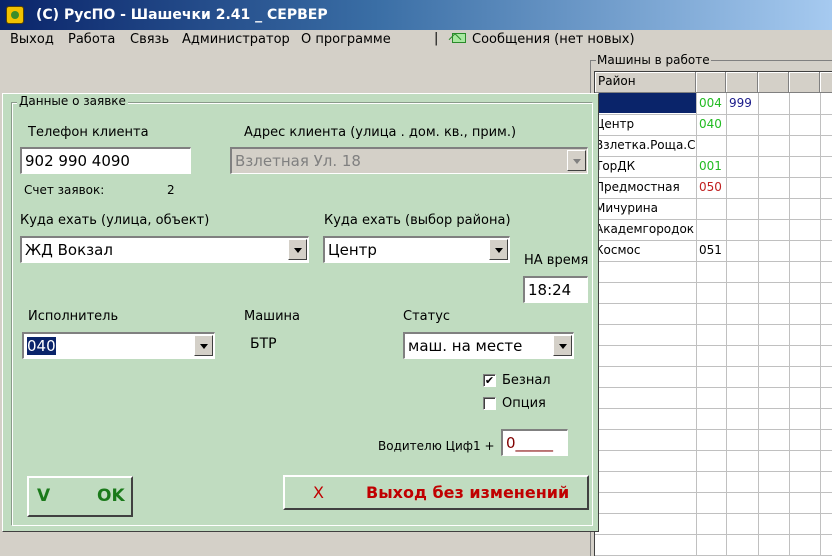 This screenshot has width=832, height=556. I want to click on car-value: БТР, so click(263, 344).